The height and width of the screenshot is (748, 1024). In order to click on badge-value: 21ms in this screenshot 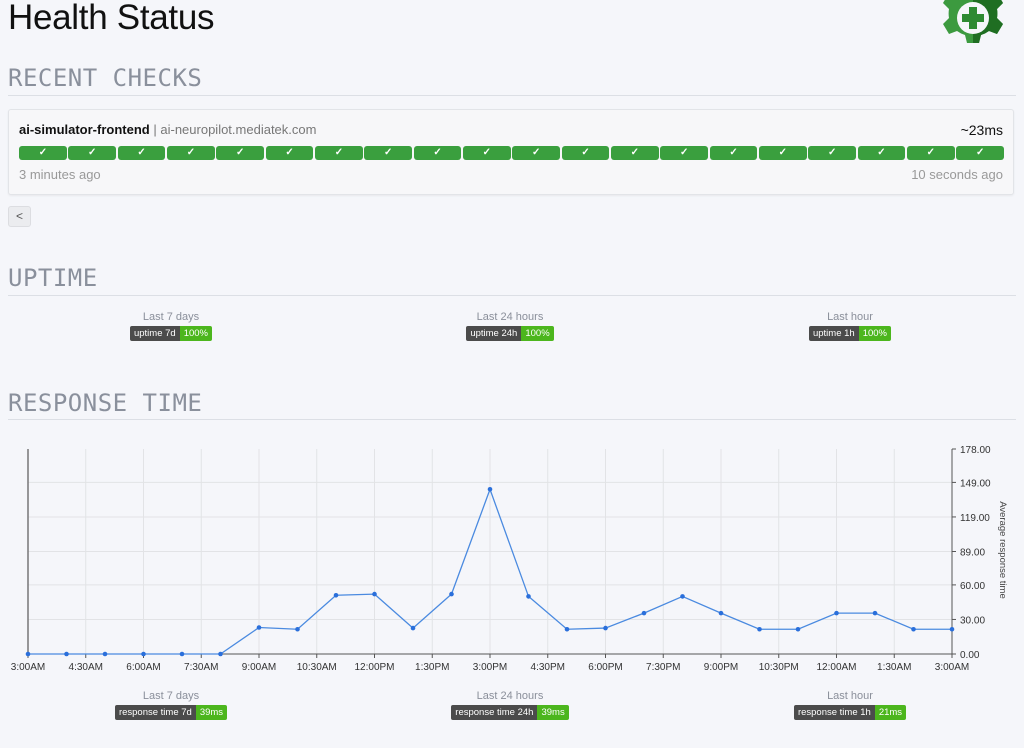, I will do `click(890, 712)`.